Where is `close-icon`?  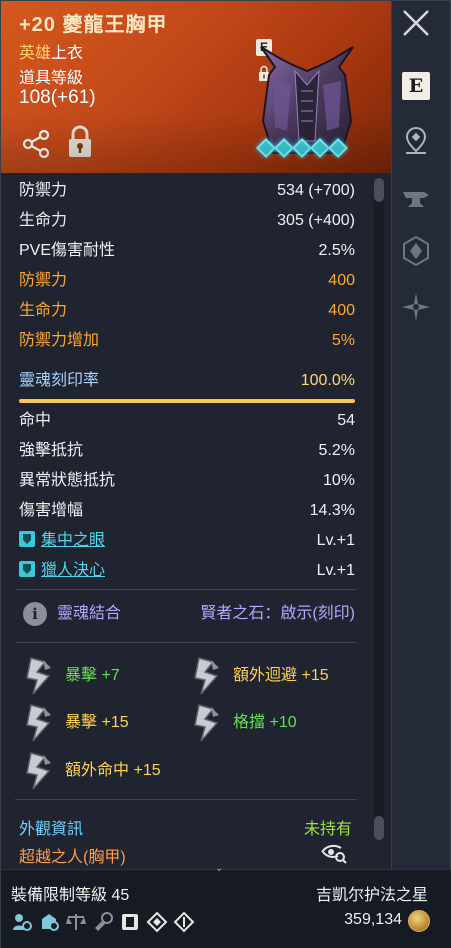
close-icon is located at coordinates (416, 23).